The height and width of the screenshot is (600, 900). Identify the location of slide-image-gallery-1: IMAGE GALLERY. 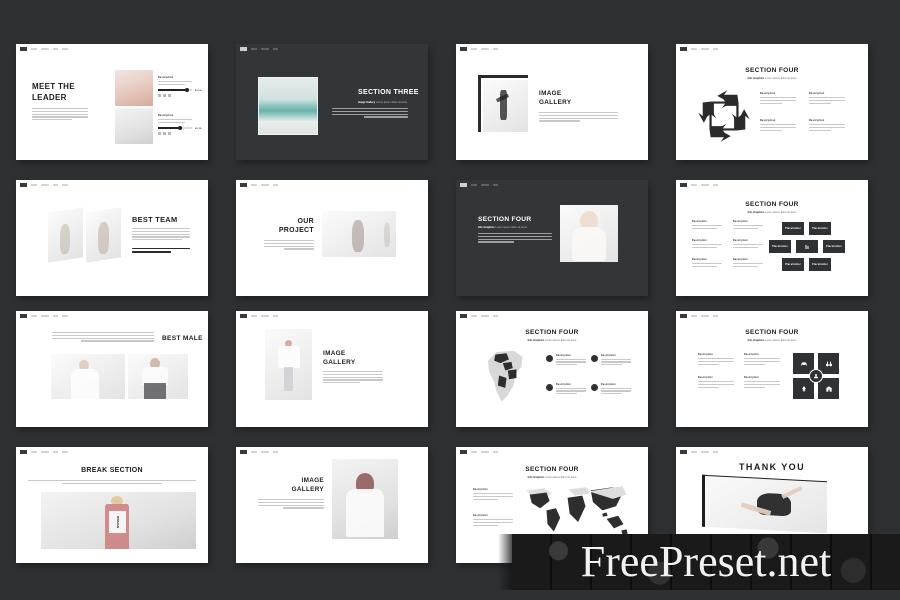
(552, 102).